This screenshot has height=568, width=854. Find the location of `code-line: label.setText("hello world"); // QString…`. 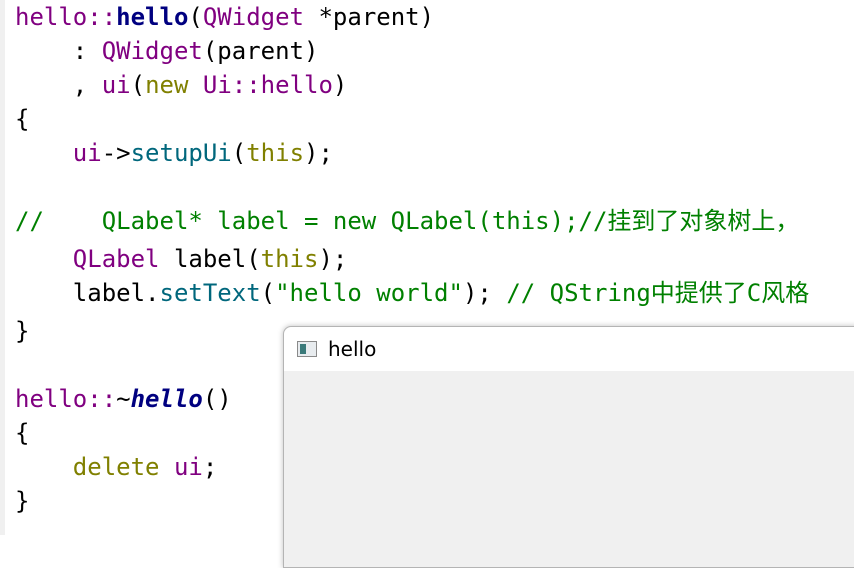

code-line: label.setText("hello world"); // QString… is located at coordinates (412, 293).